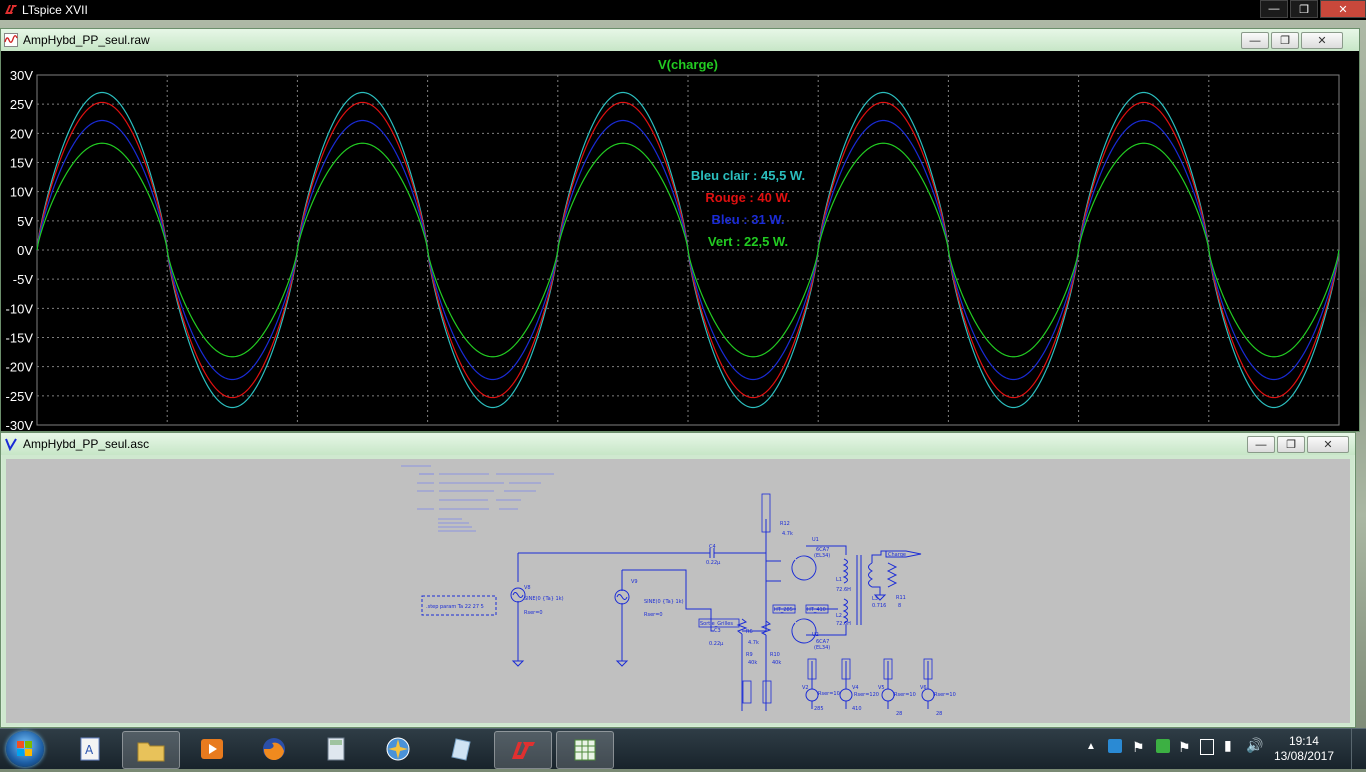  I want to click on y-tick-label: -30V, so click(20, 424).